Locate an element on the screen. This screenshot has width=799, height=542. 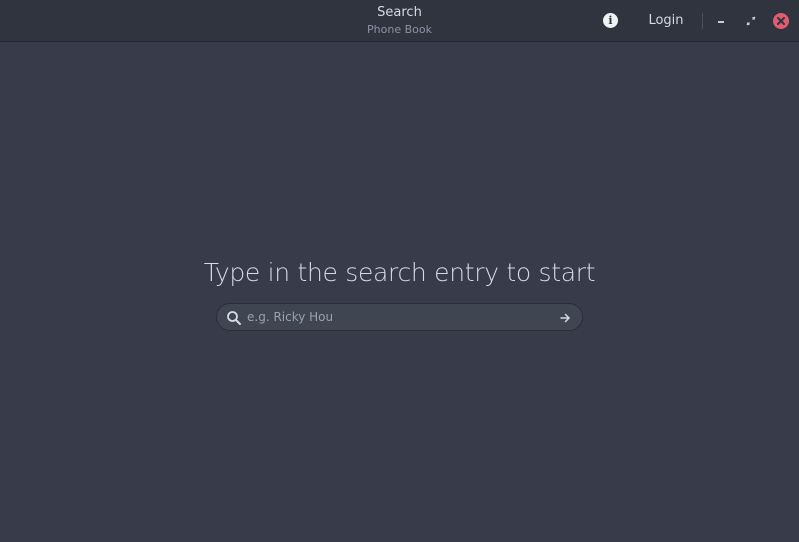
header-separator is located at coordinates (702, 21).